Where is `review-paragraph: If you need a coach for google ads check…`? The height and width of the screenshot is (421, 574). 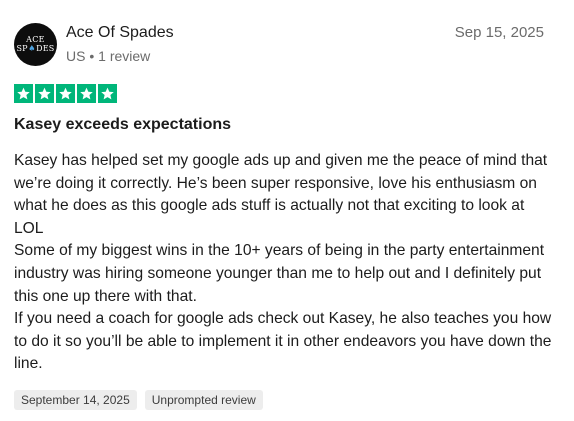
review-paragraph: If you need a coach for google ads check… is located at coordinates (283, 341).